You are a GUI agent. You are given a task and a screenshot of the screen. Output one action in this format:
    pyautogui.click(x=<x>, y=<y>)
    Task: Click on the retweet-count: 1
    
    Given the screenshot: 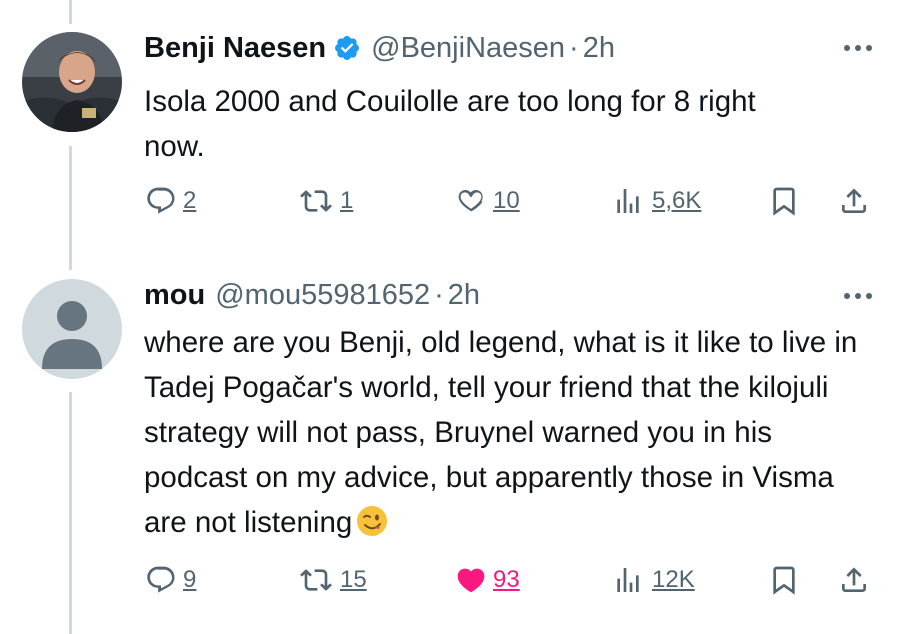 What is the action you would take?
    pyautogui.click(x=346, y=201)
    